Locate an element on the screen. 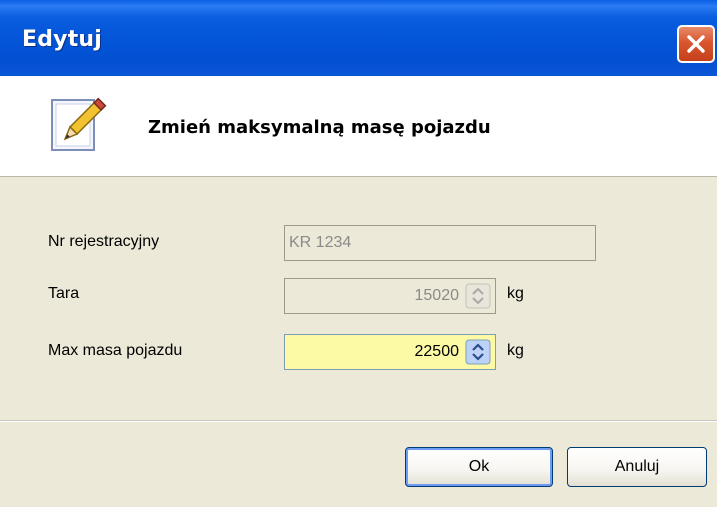 This screenshot has height=507, width=717. tare-spinner-icon is located at coordinates (478, 296).